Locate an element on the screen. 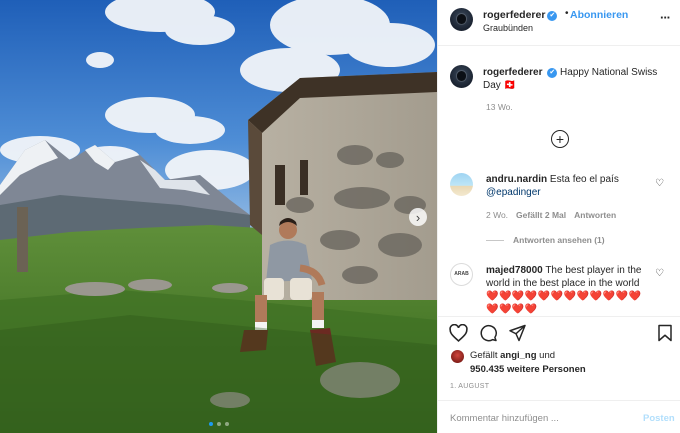 The height and width of the screenshot is (433, 680). comment-mention: @epadinger is located at coordinates (513, 192).